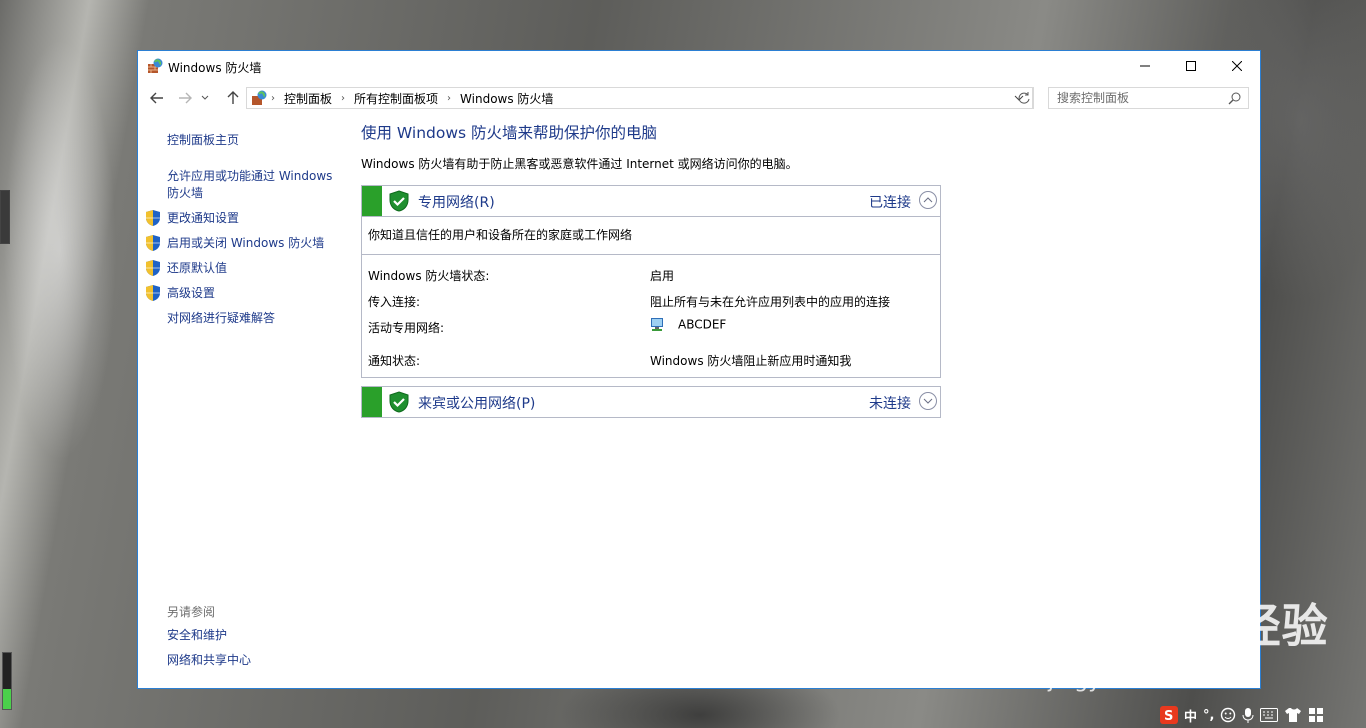 The width and height of the screenshot is (1366, 728). Describe the element at coordinates (1190, 715) in the screenshot. I see `ime-mode-indicator: 中` at that location.